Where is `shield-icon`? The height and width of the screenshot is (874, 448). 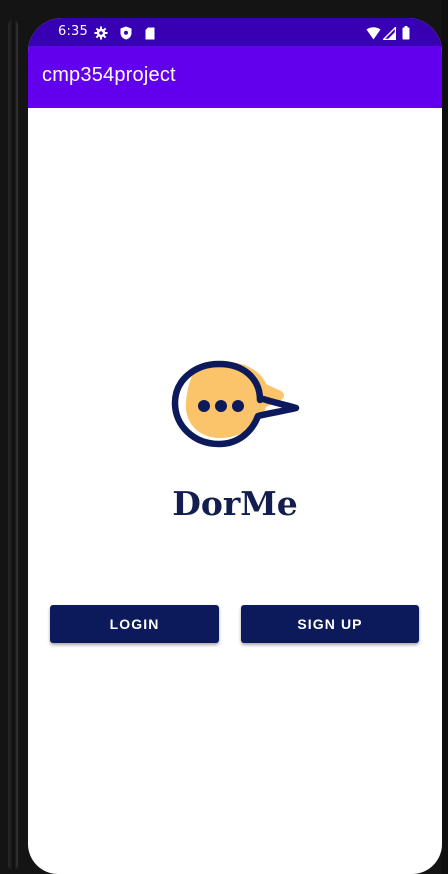 shield-icon is located at coordinates (126, 34).